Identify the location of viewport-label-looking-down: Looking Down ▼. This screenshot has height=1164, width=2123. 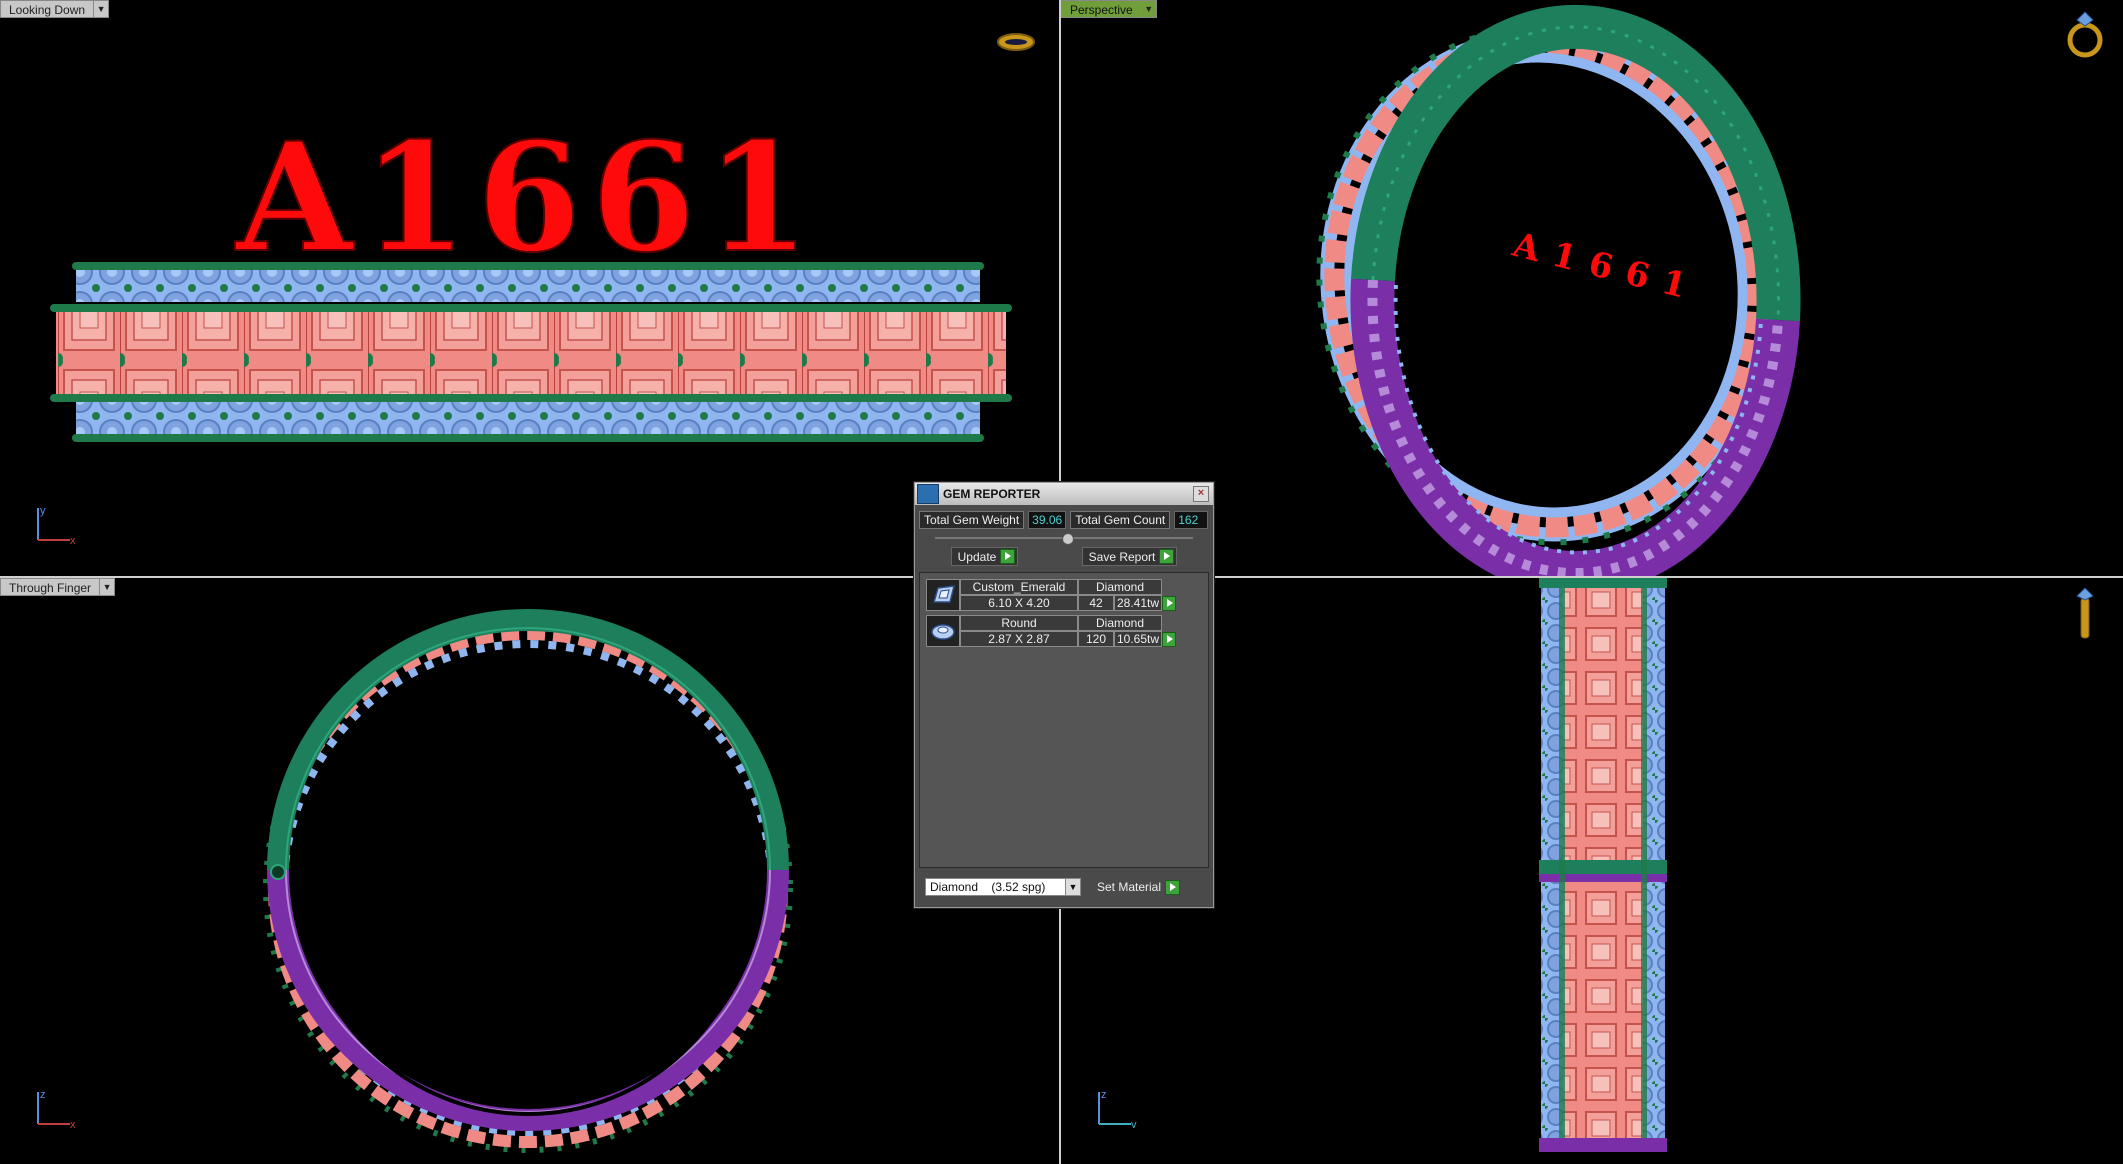
(55, 9).